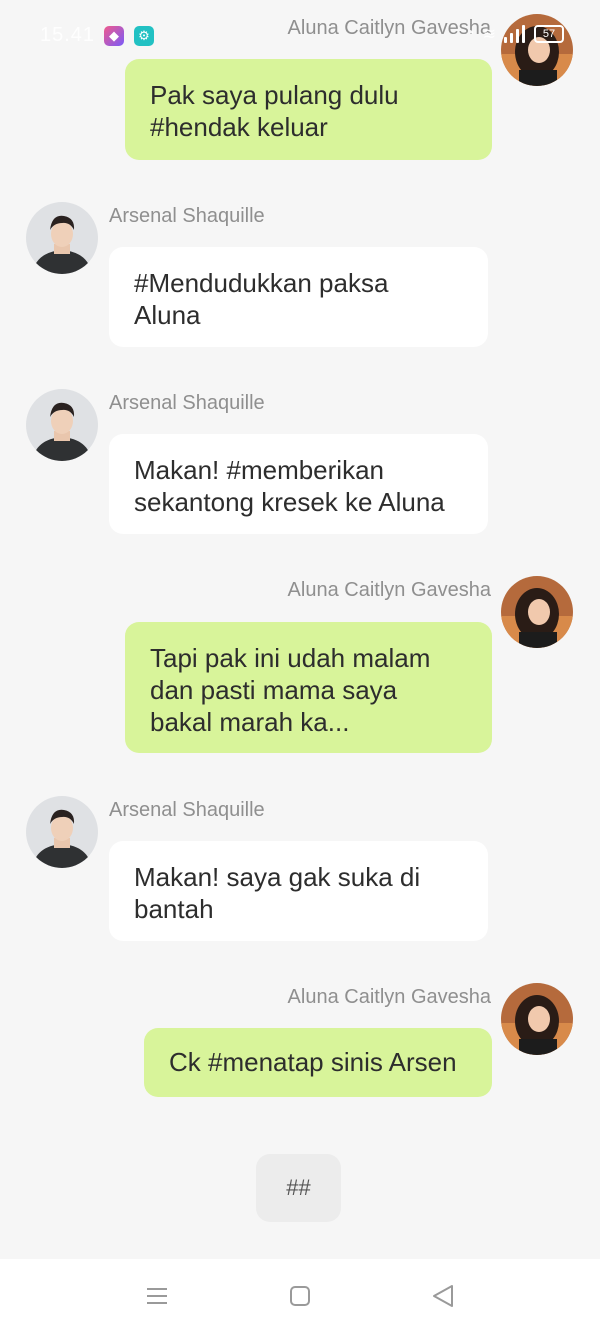 This screenshot has height=1333, width=600. I want to click on notification-app-icon-2: ⚙, so click(144, 36).